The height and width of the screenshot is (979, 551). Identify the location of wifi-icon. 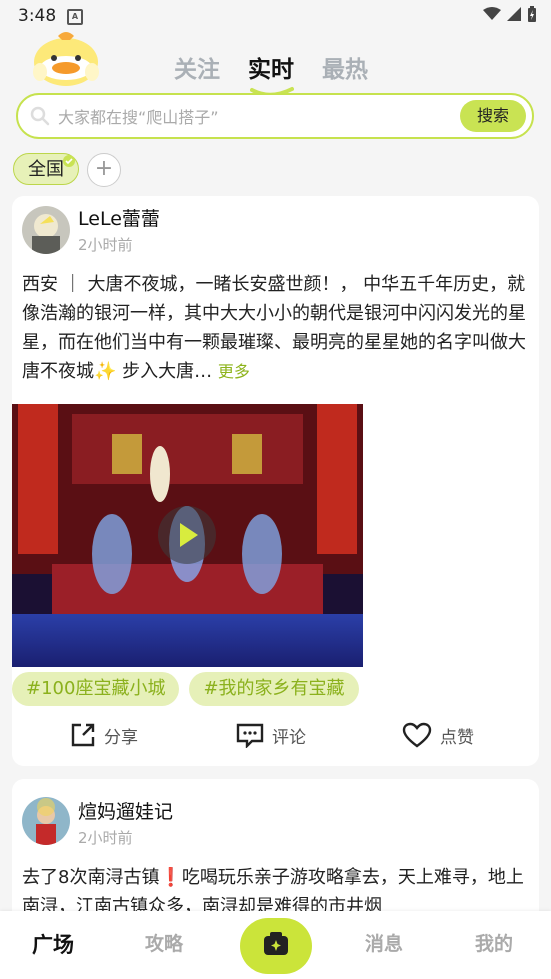
(492, 13).